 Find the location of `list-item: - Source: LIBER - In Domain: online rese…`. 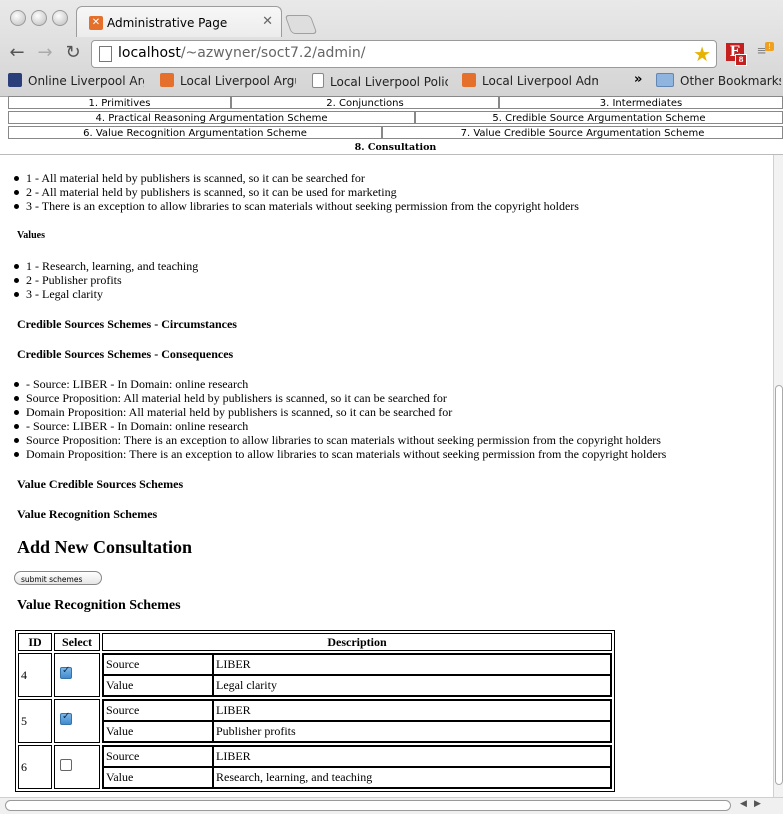

list-item: - Source: LIBER - In Domain: online rese… is located at coordinates (339, 384).